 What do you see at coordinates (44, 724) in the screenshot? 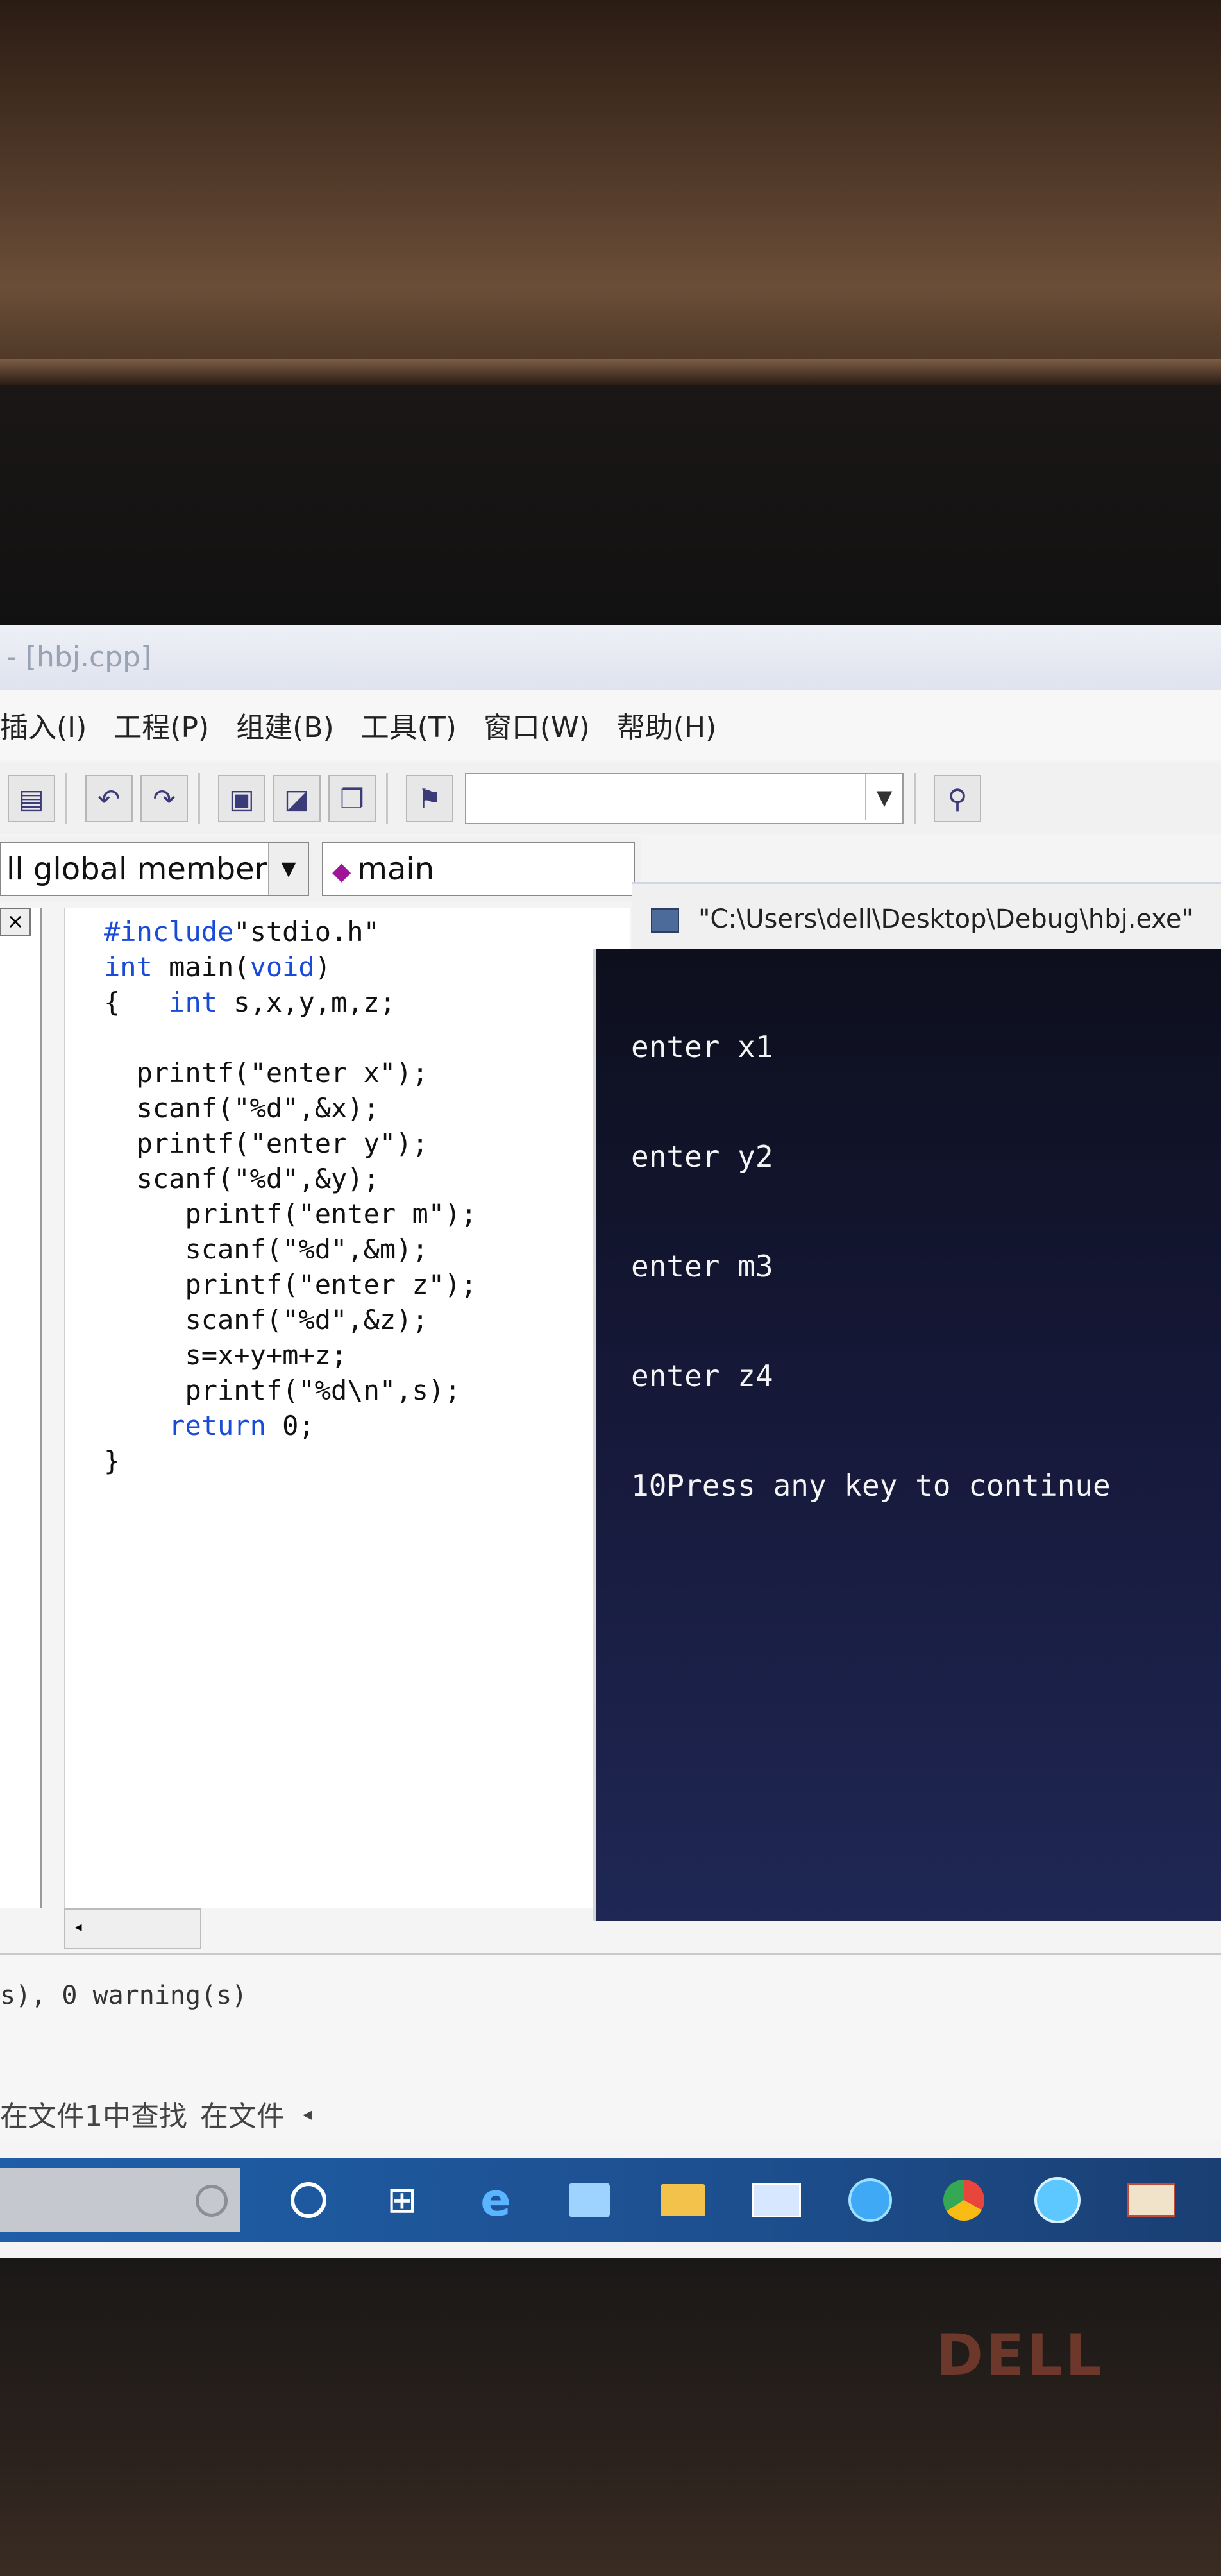
I see `menu-insert: 插入(I)` at bounding box center [44, 724].